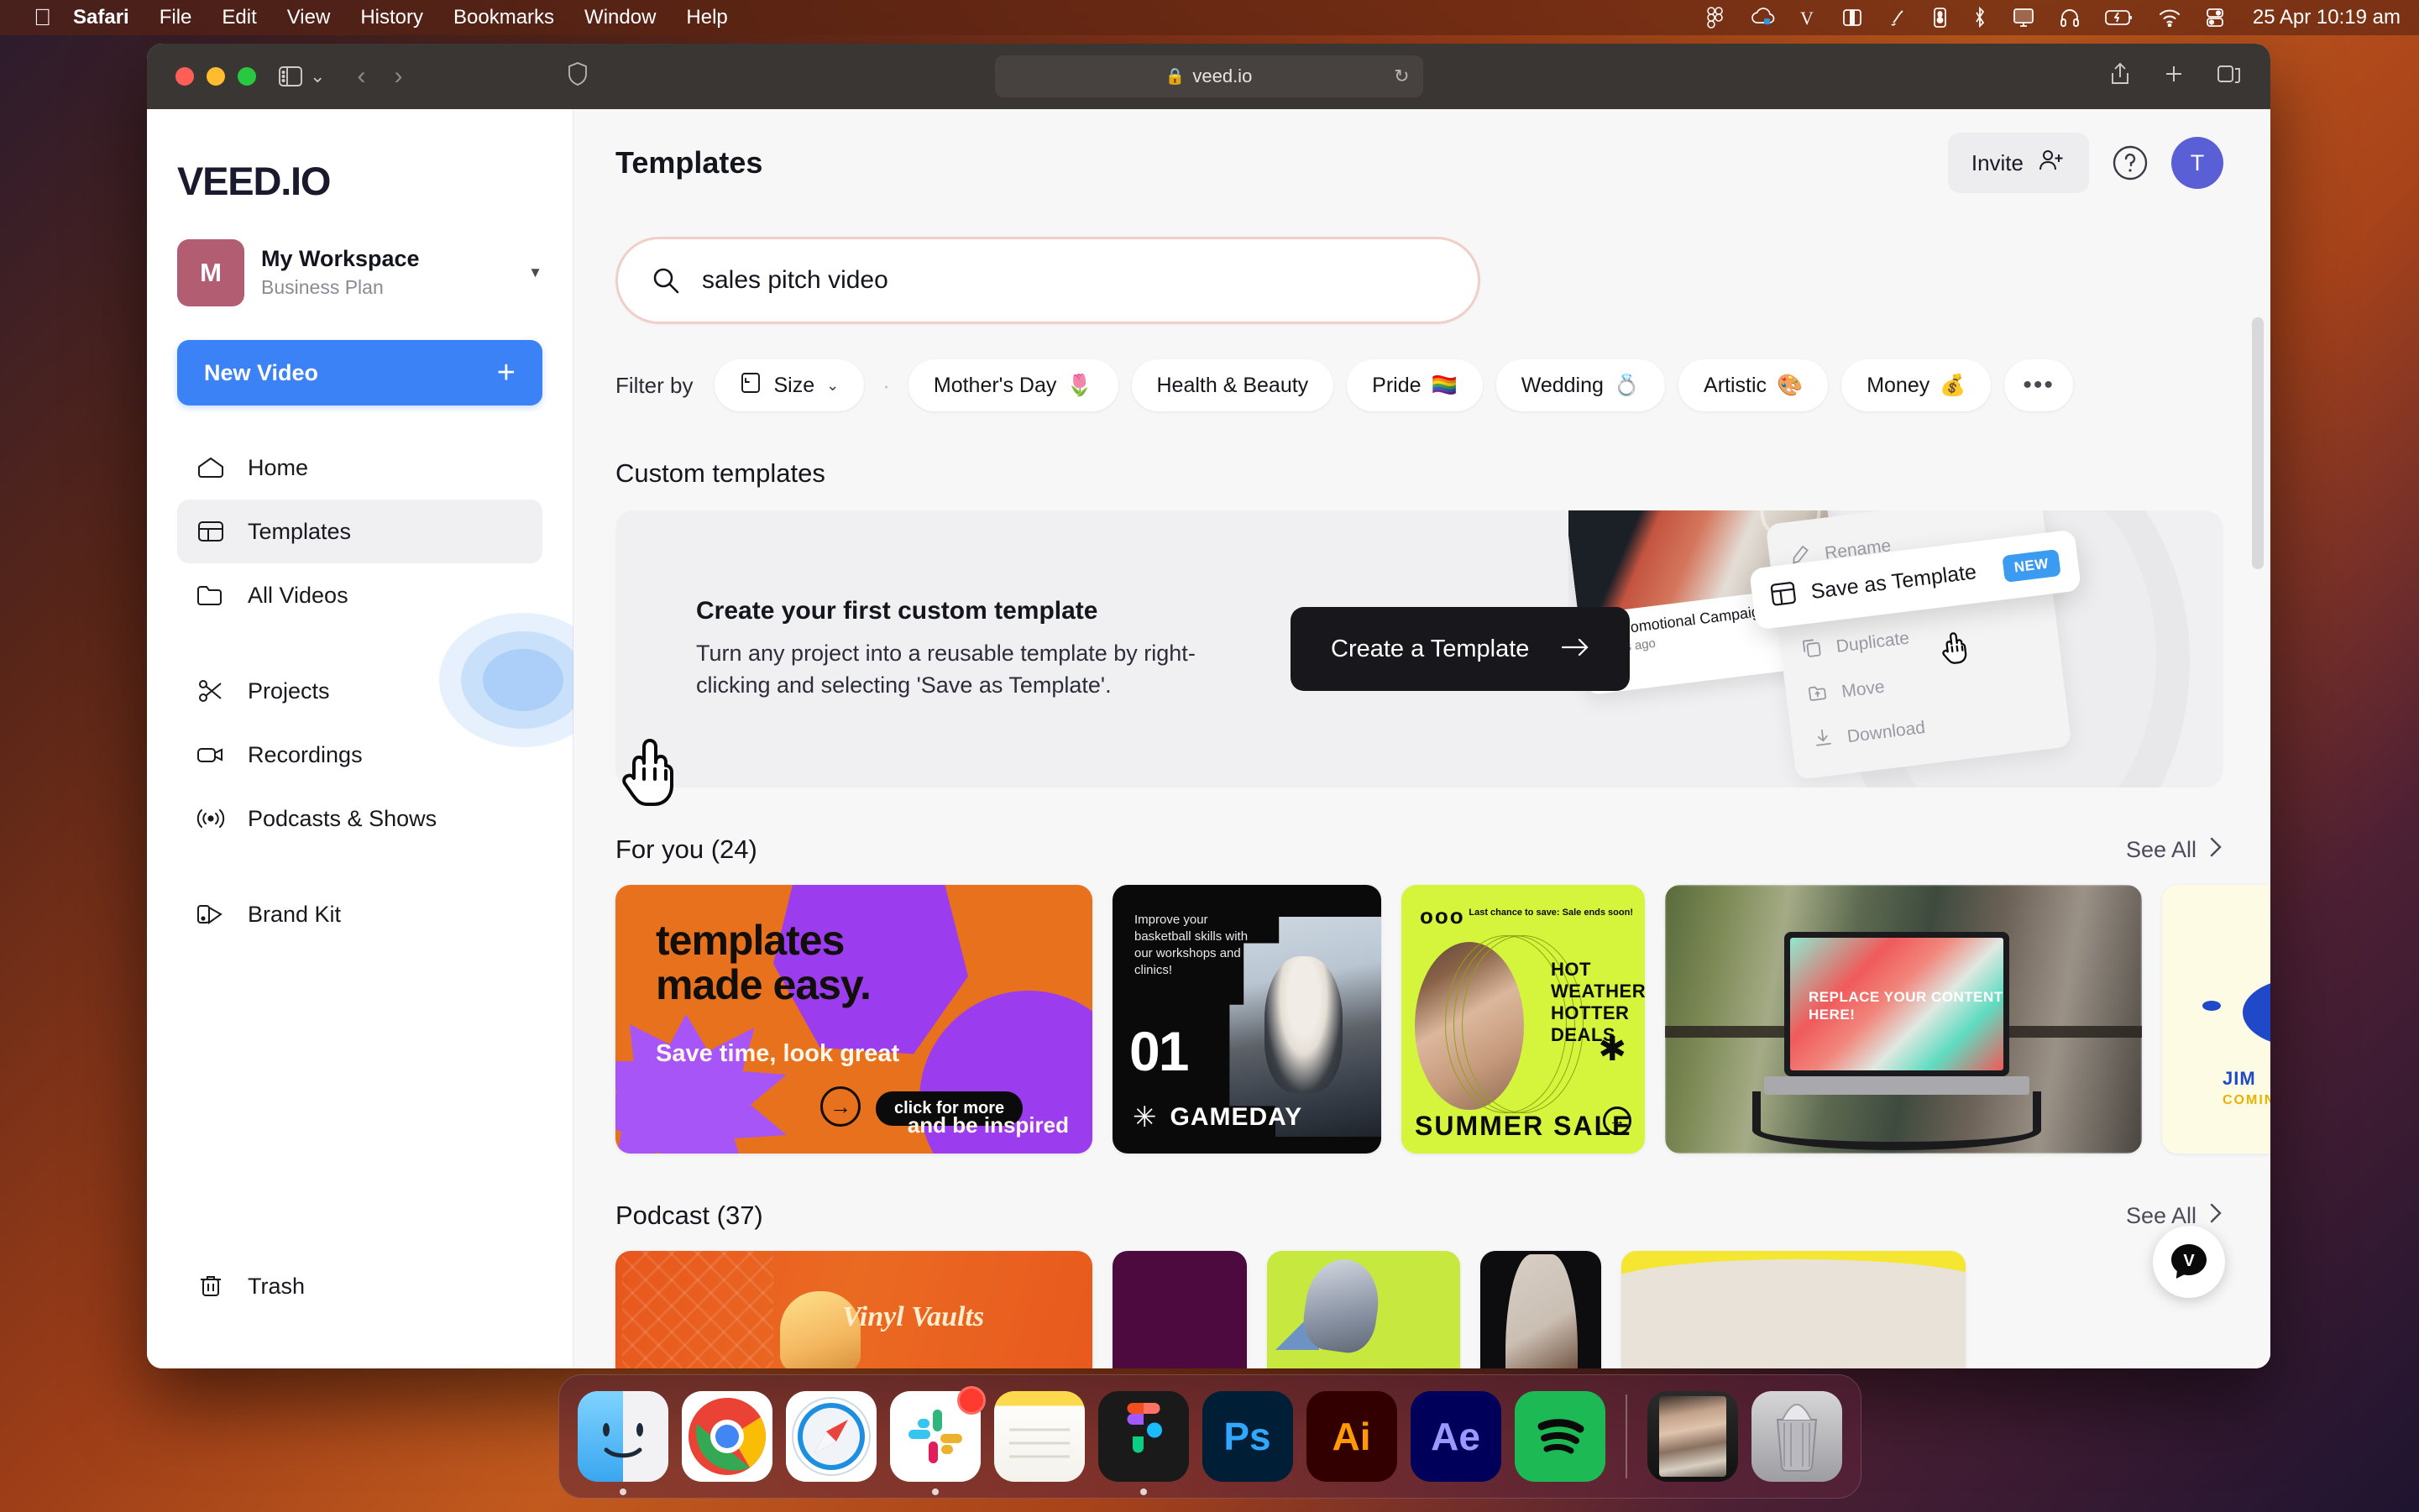  What do you see at coordinates (1073, 280) in the screenshot?
I see `search-input` at bounding box center [1073, 280].